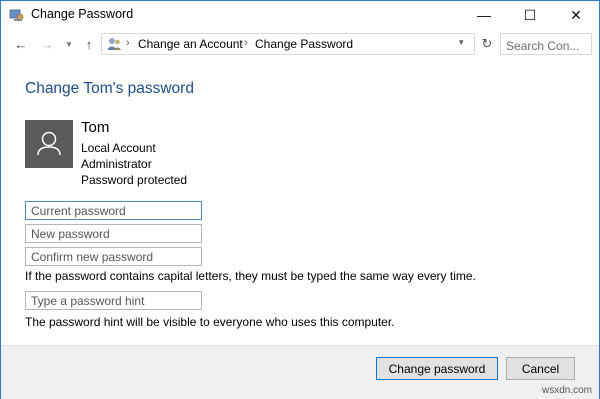 The height and width of the screenshot is (399, 600). I want to click on breadcrumb-change-password: Change Password, so click(304, 44).